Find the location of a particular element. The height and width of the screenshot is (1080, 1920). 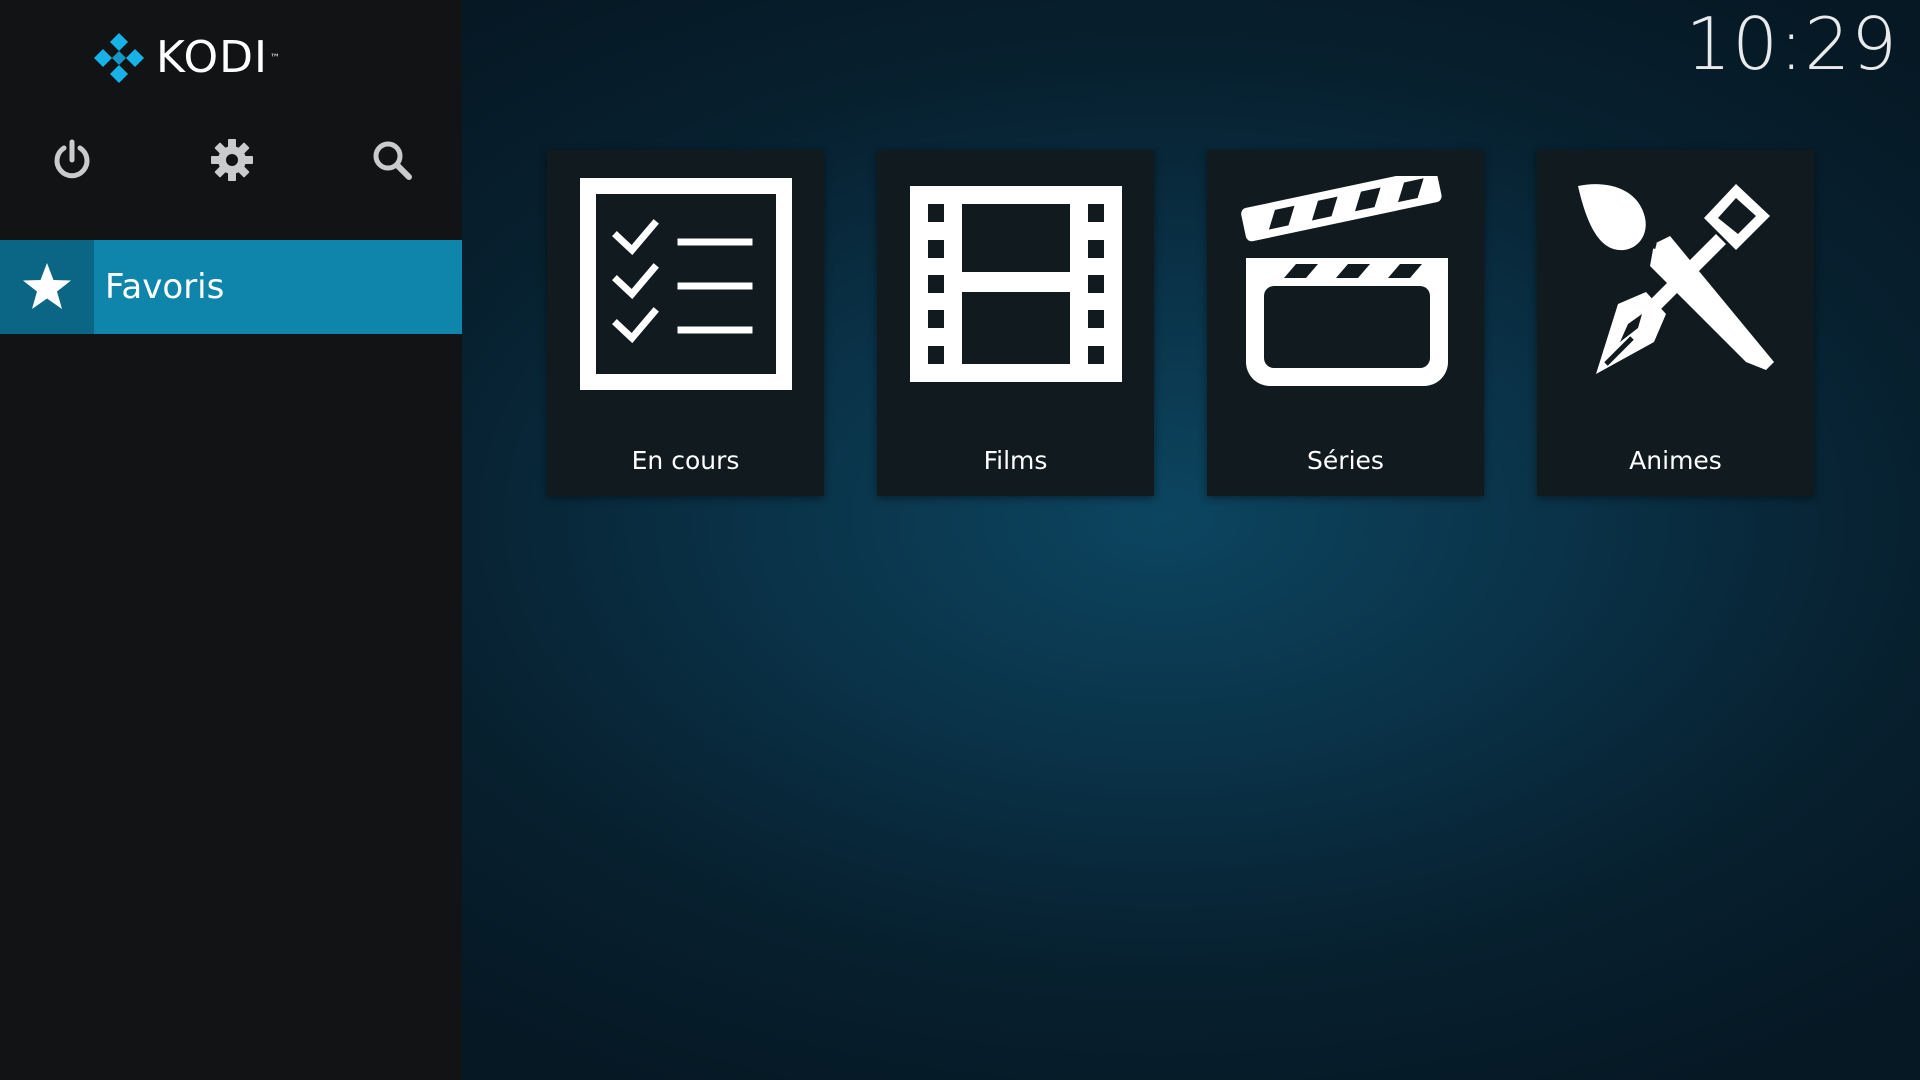

search-icon is located at coordinates (392, 160).